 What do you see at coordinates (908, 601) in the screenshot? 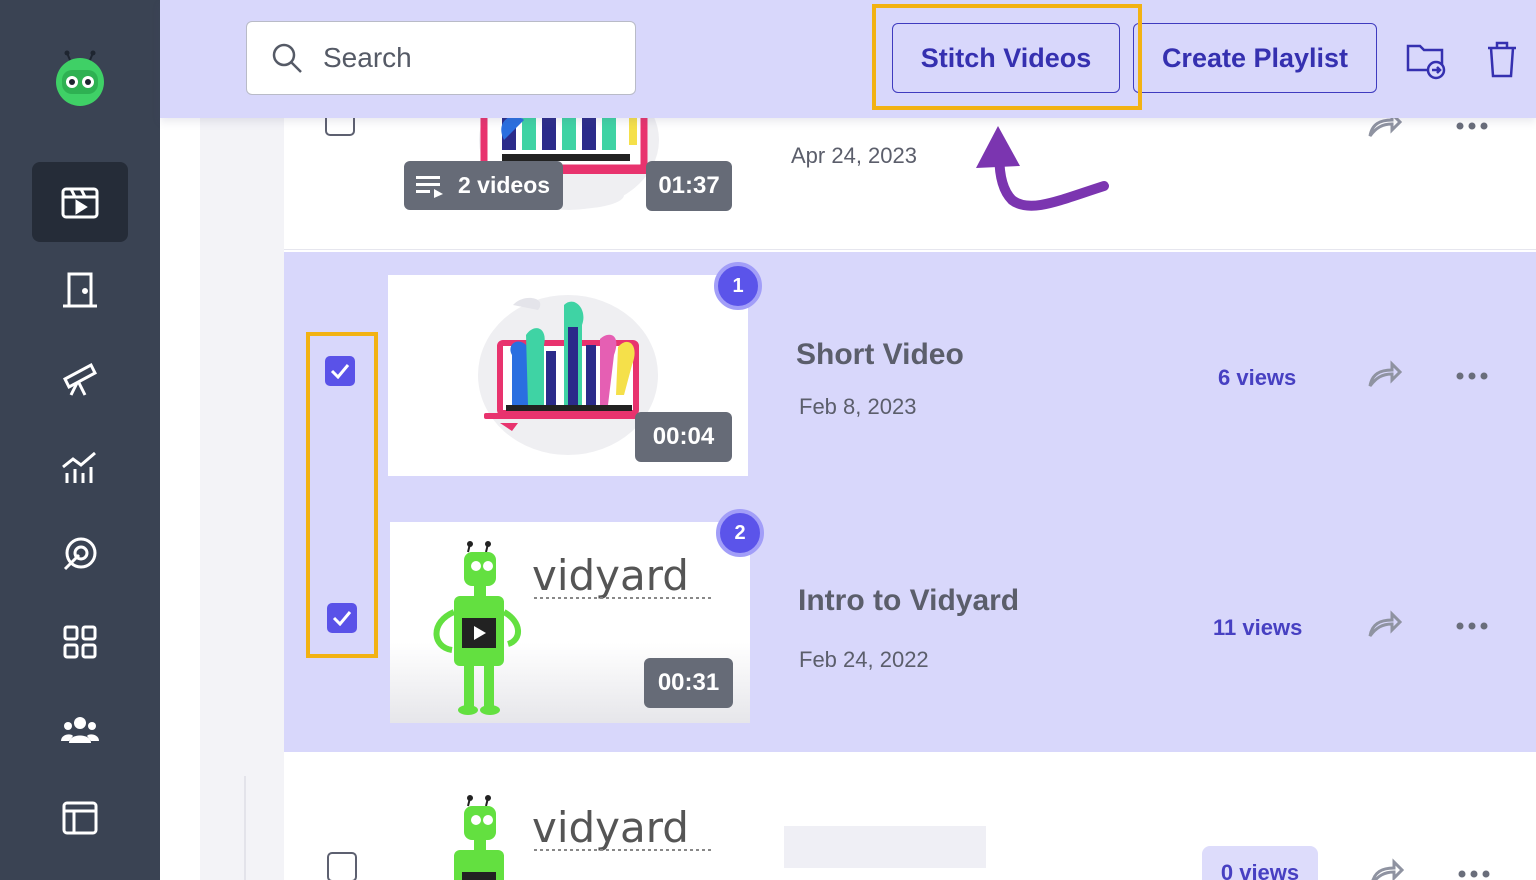
I see `video-title: Intro to Vidyard` at bounding box center [908, 601].